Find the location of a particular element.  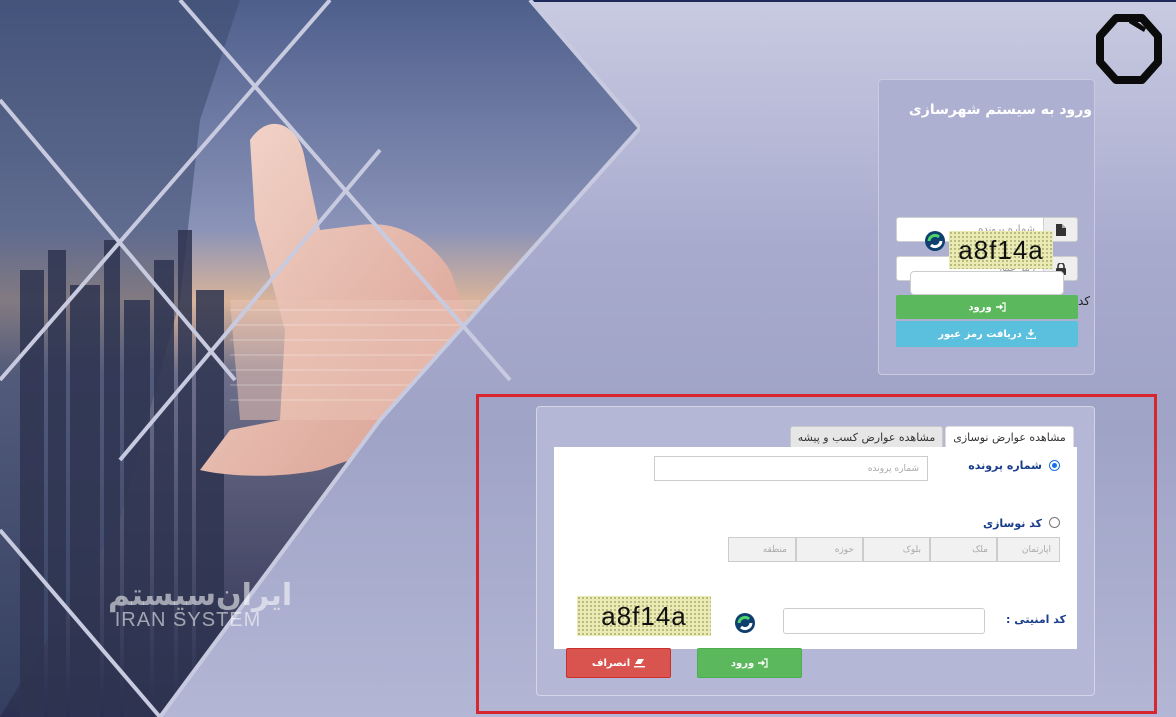

query-refresh-captcha-icon is located at coordinates (745, 623).